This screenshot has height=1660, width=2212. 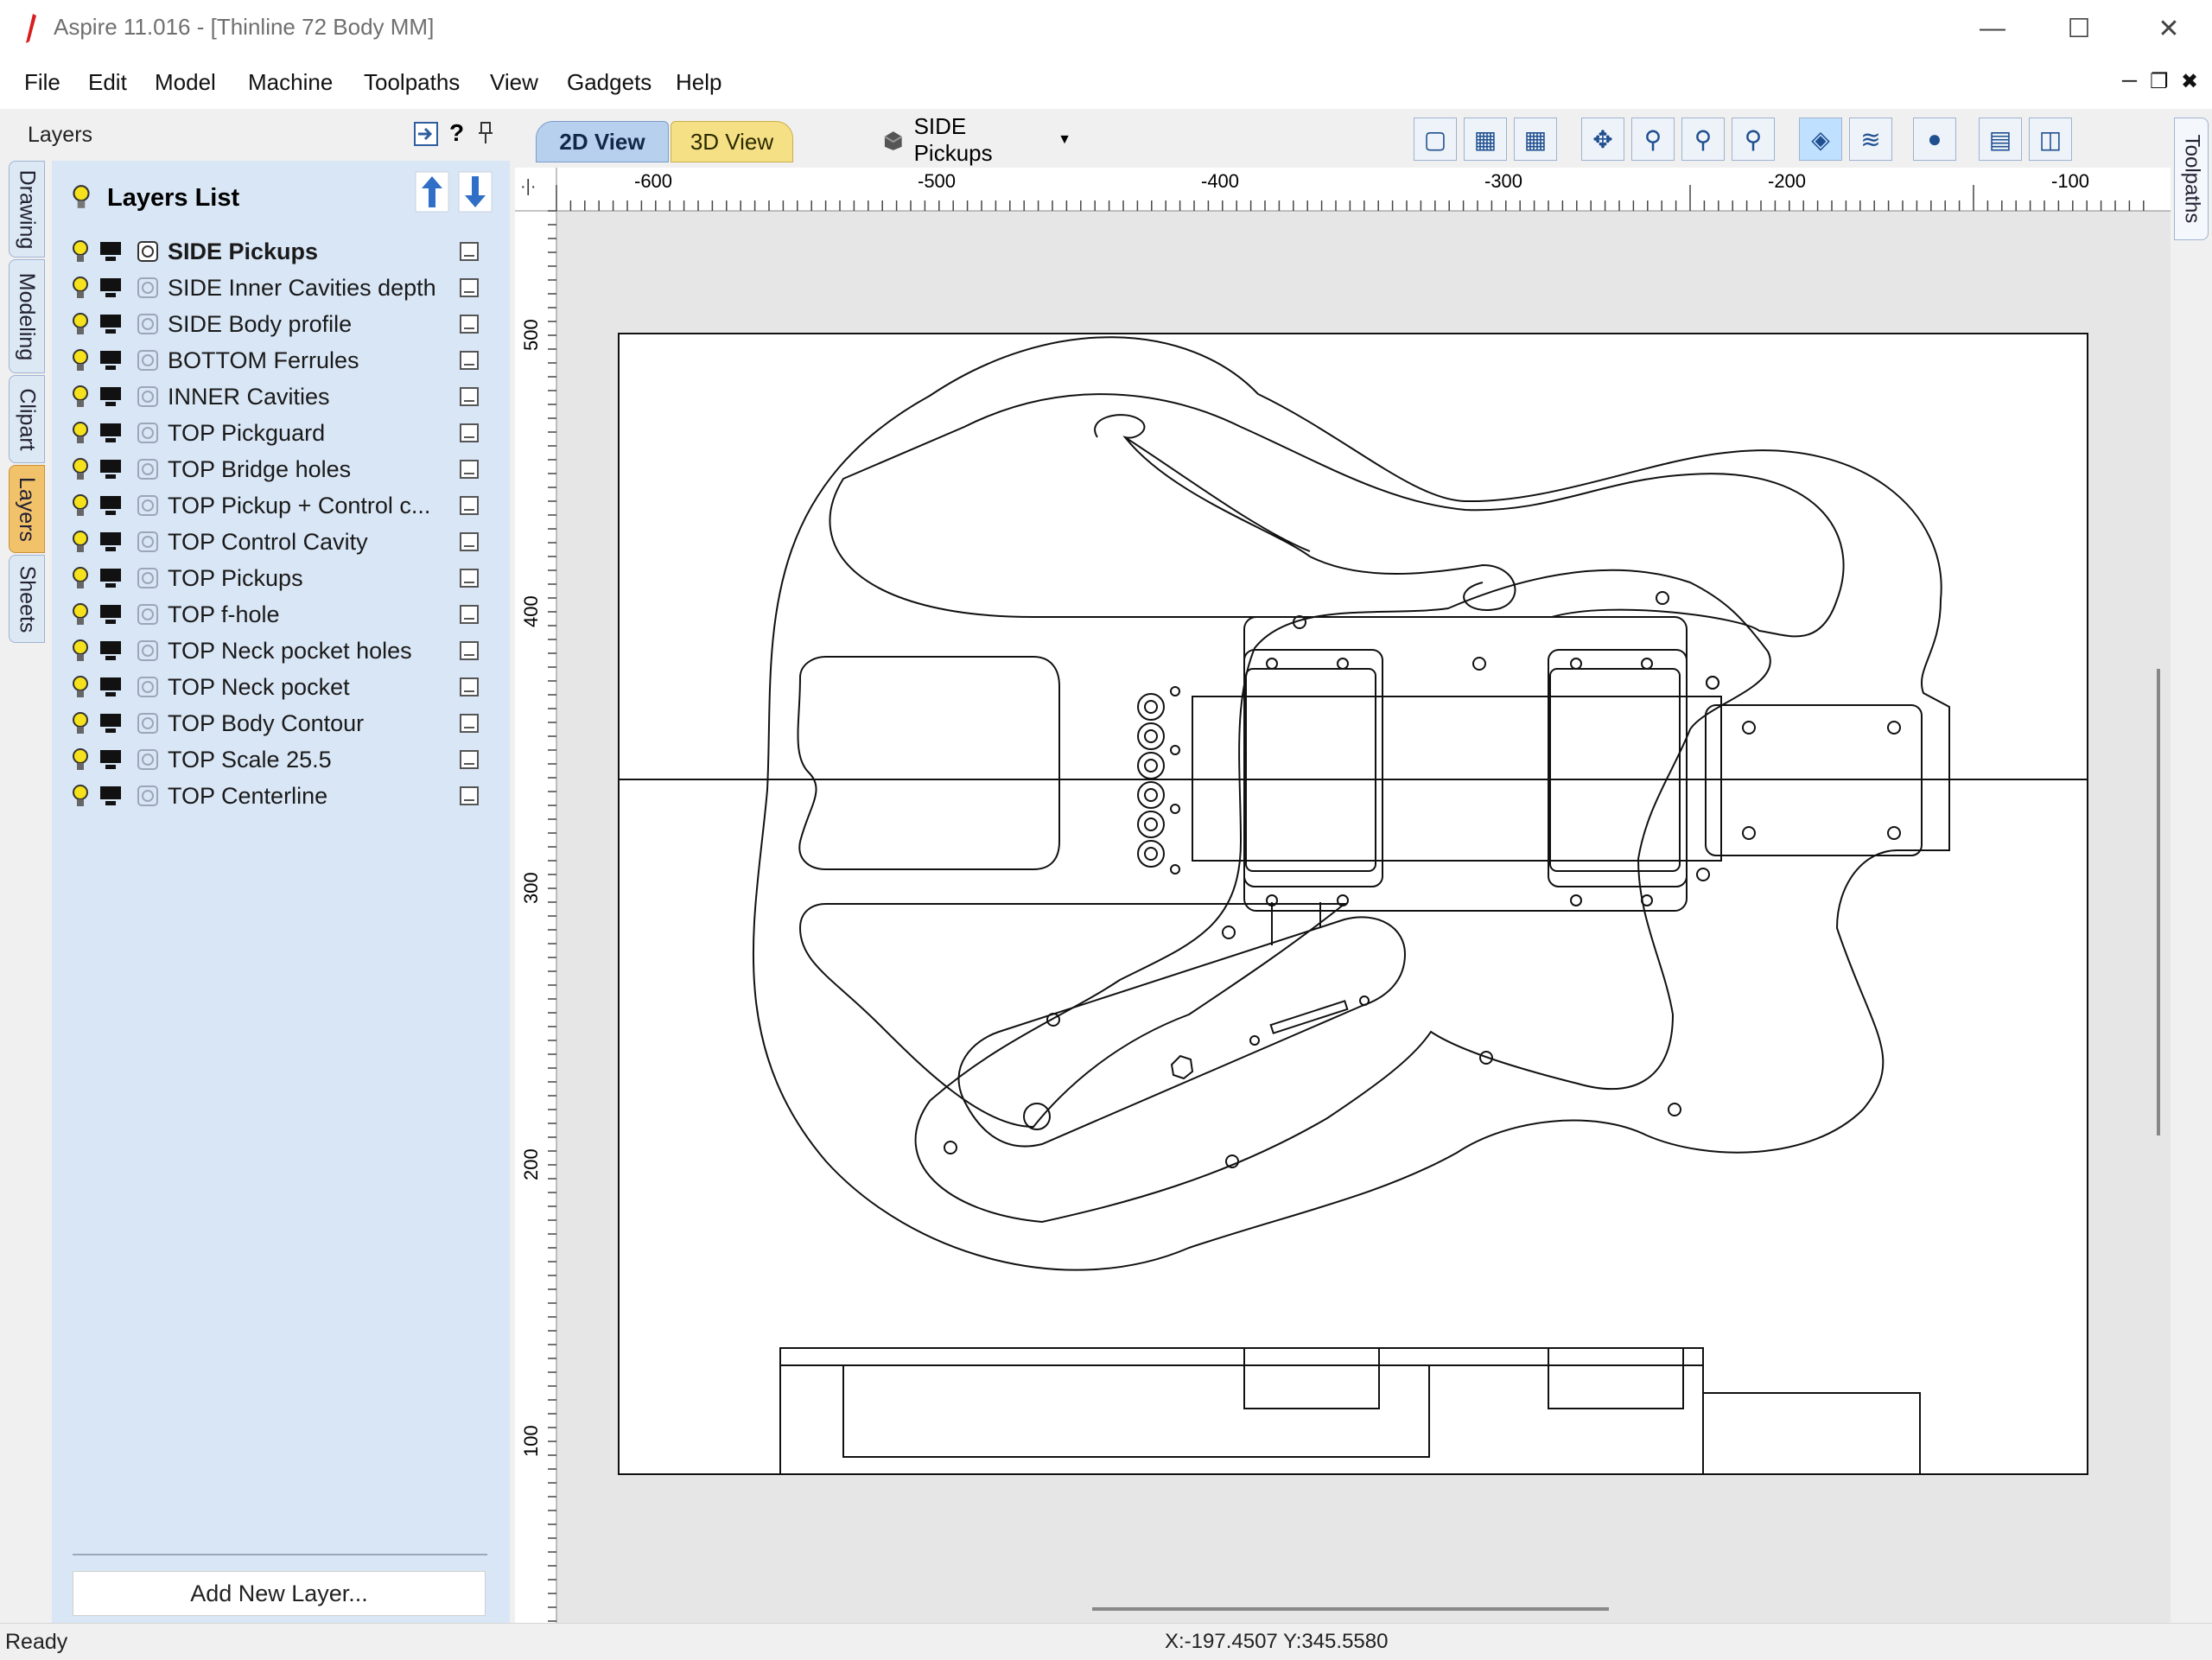 I want to click on mdi-minimize-button: ─, so click(x=2129, y=81).